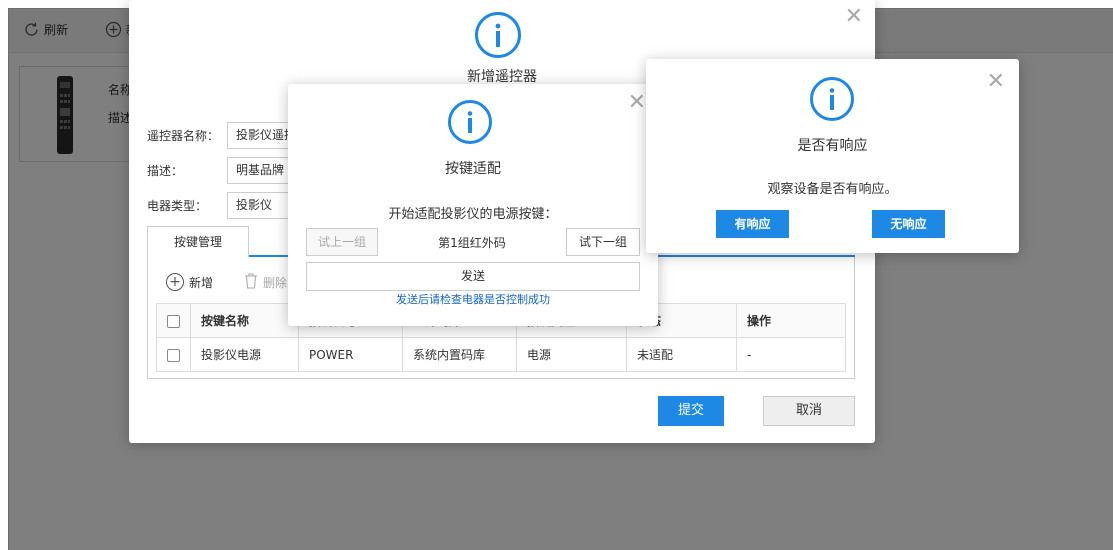  What do you see at coordinates (472, 243) in the screenshot?
I see `ir-group-text: 第1组红外码` at bounding box center [472, 243].